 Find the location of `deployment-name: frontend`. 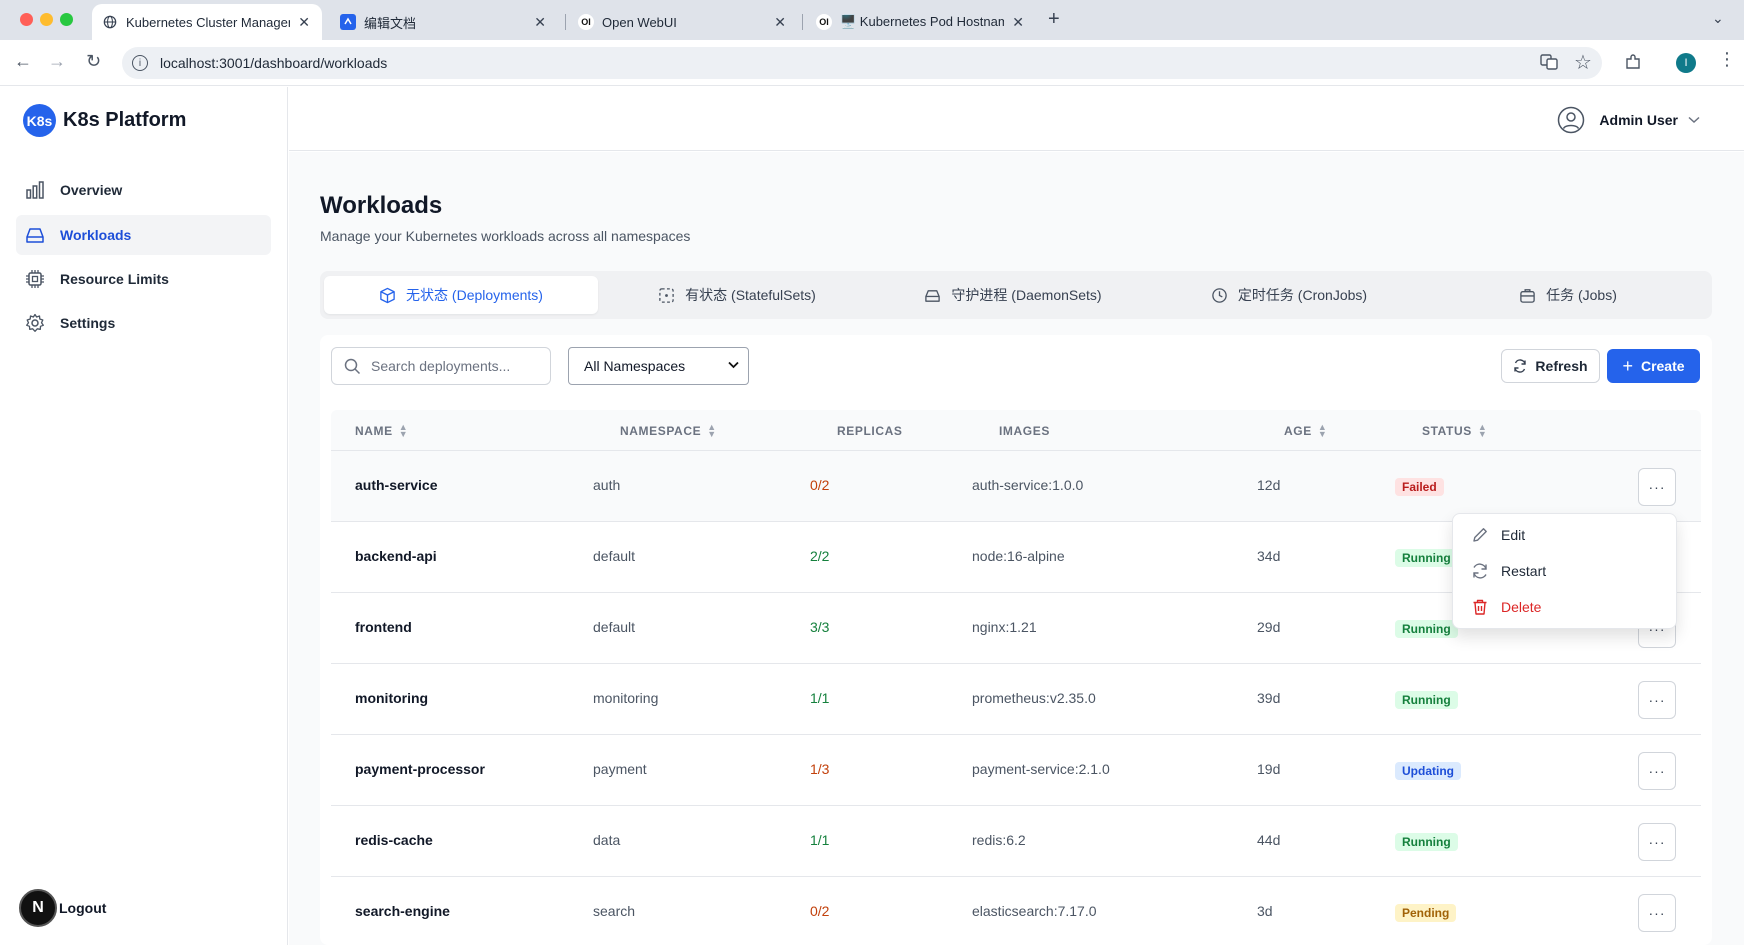

deployment-name: frontend is located at coordinates (383, 627).